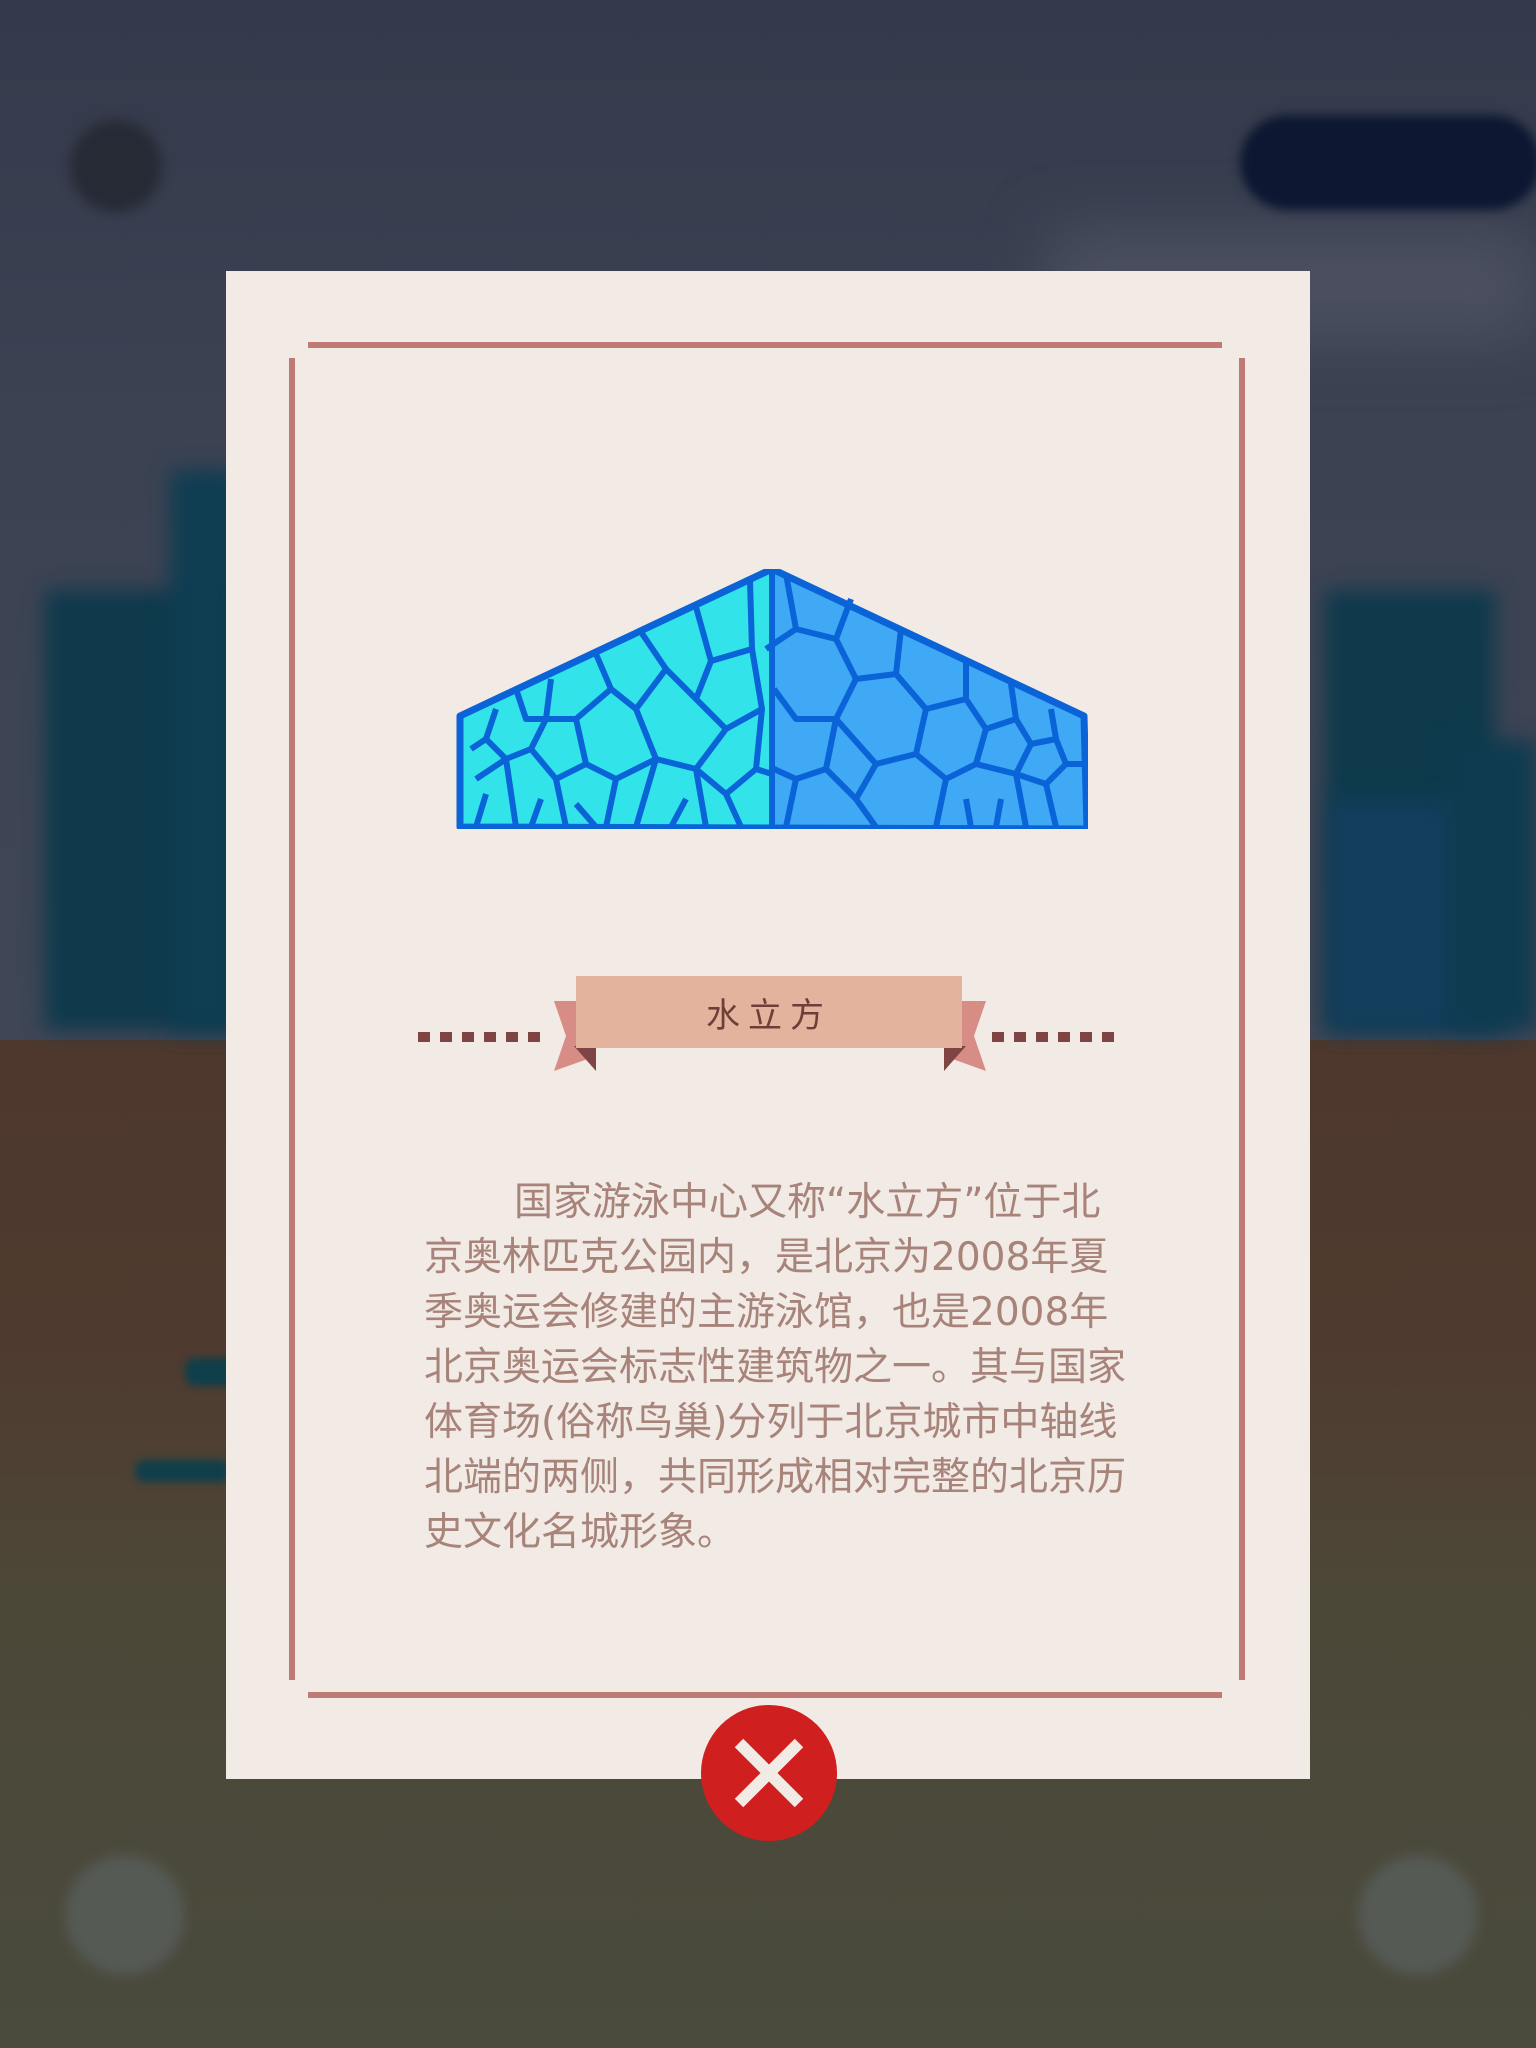 Image resolution: width=1536 pixels, height=2048 pixels. Describe the element at coordinates (1242, 1019) in the screenshot. I see `frame-right` at that location.